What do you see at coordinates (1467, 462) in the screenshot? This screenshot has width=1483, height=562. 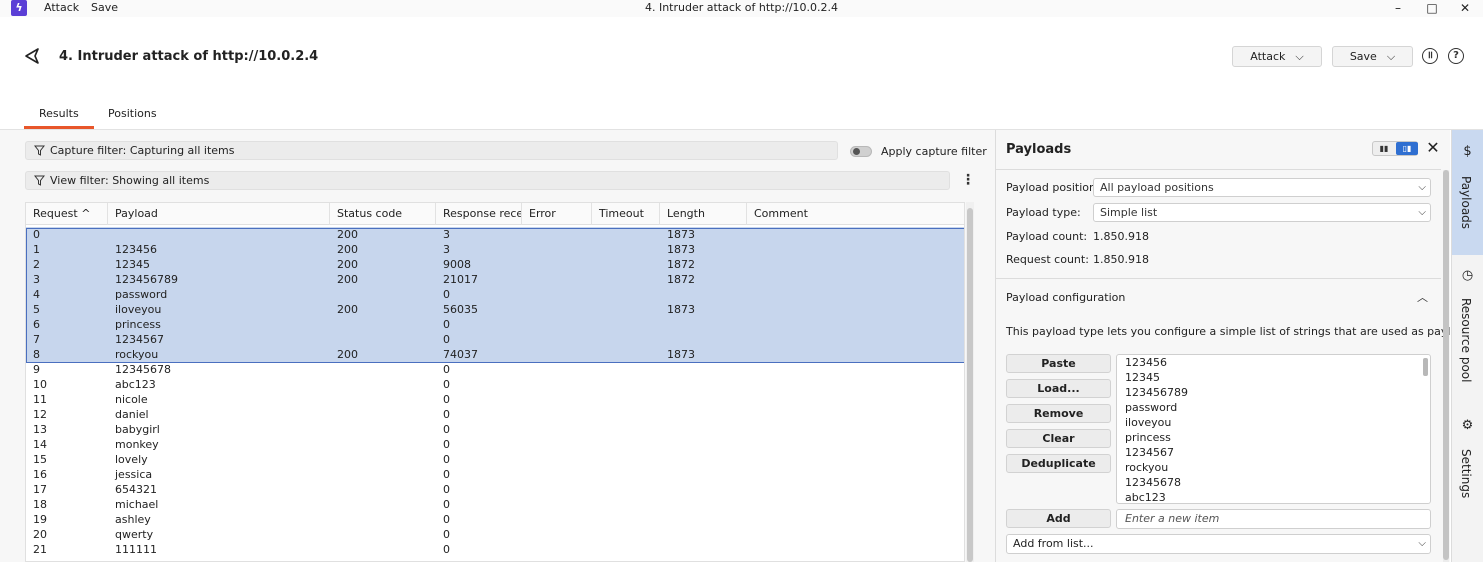 I see `side-tab-settings: ⚙ Settings` at bounding box center [1467, 462].